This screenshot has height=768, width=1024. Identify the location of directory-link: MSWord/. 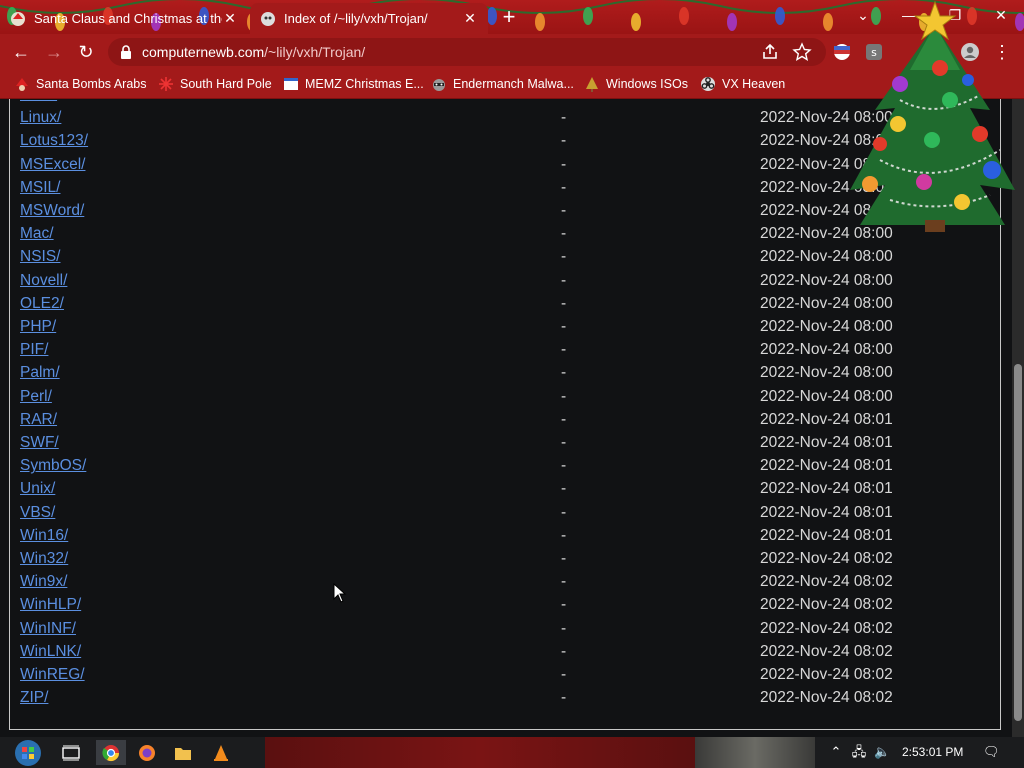
(52, 211).